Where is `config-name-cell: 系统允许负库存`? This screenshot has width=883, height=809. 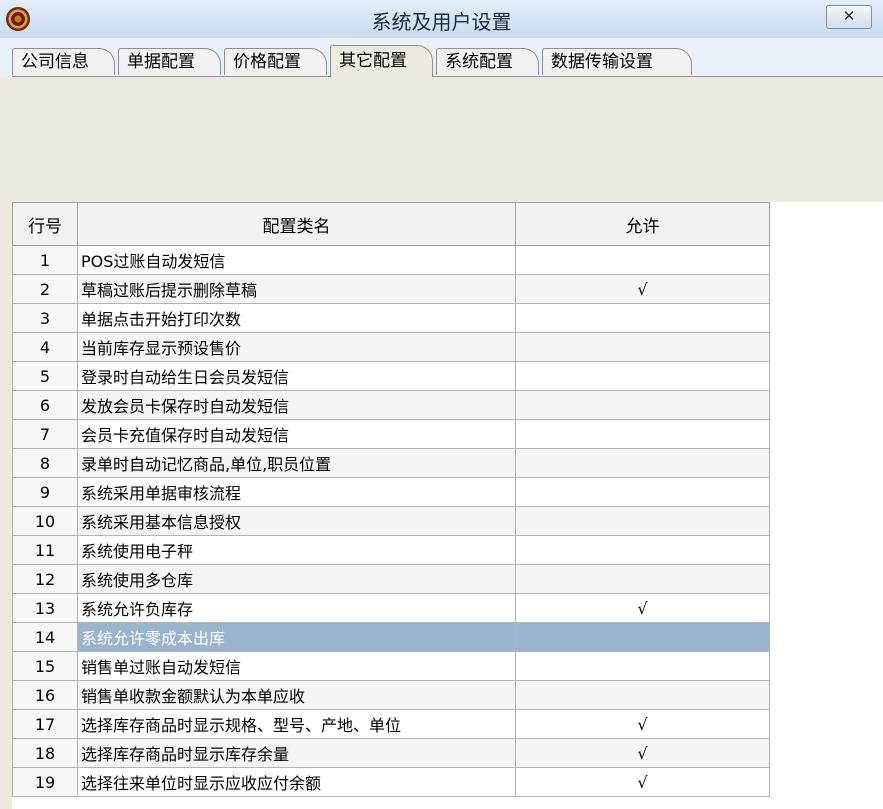
config-name-cell: 系统允许负库存 is located at coordinates (296, 608).